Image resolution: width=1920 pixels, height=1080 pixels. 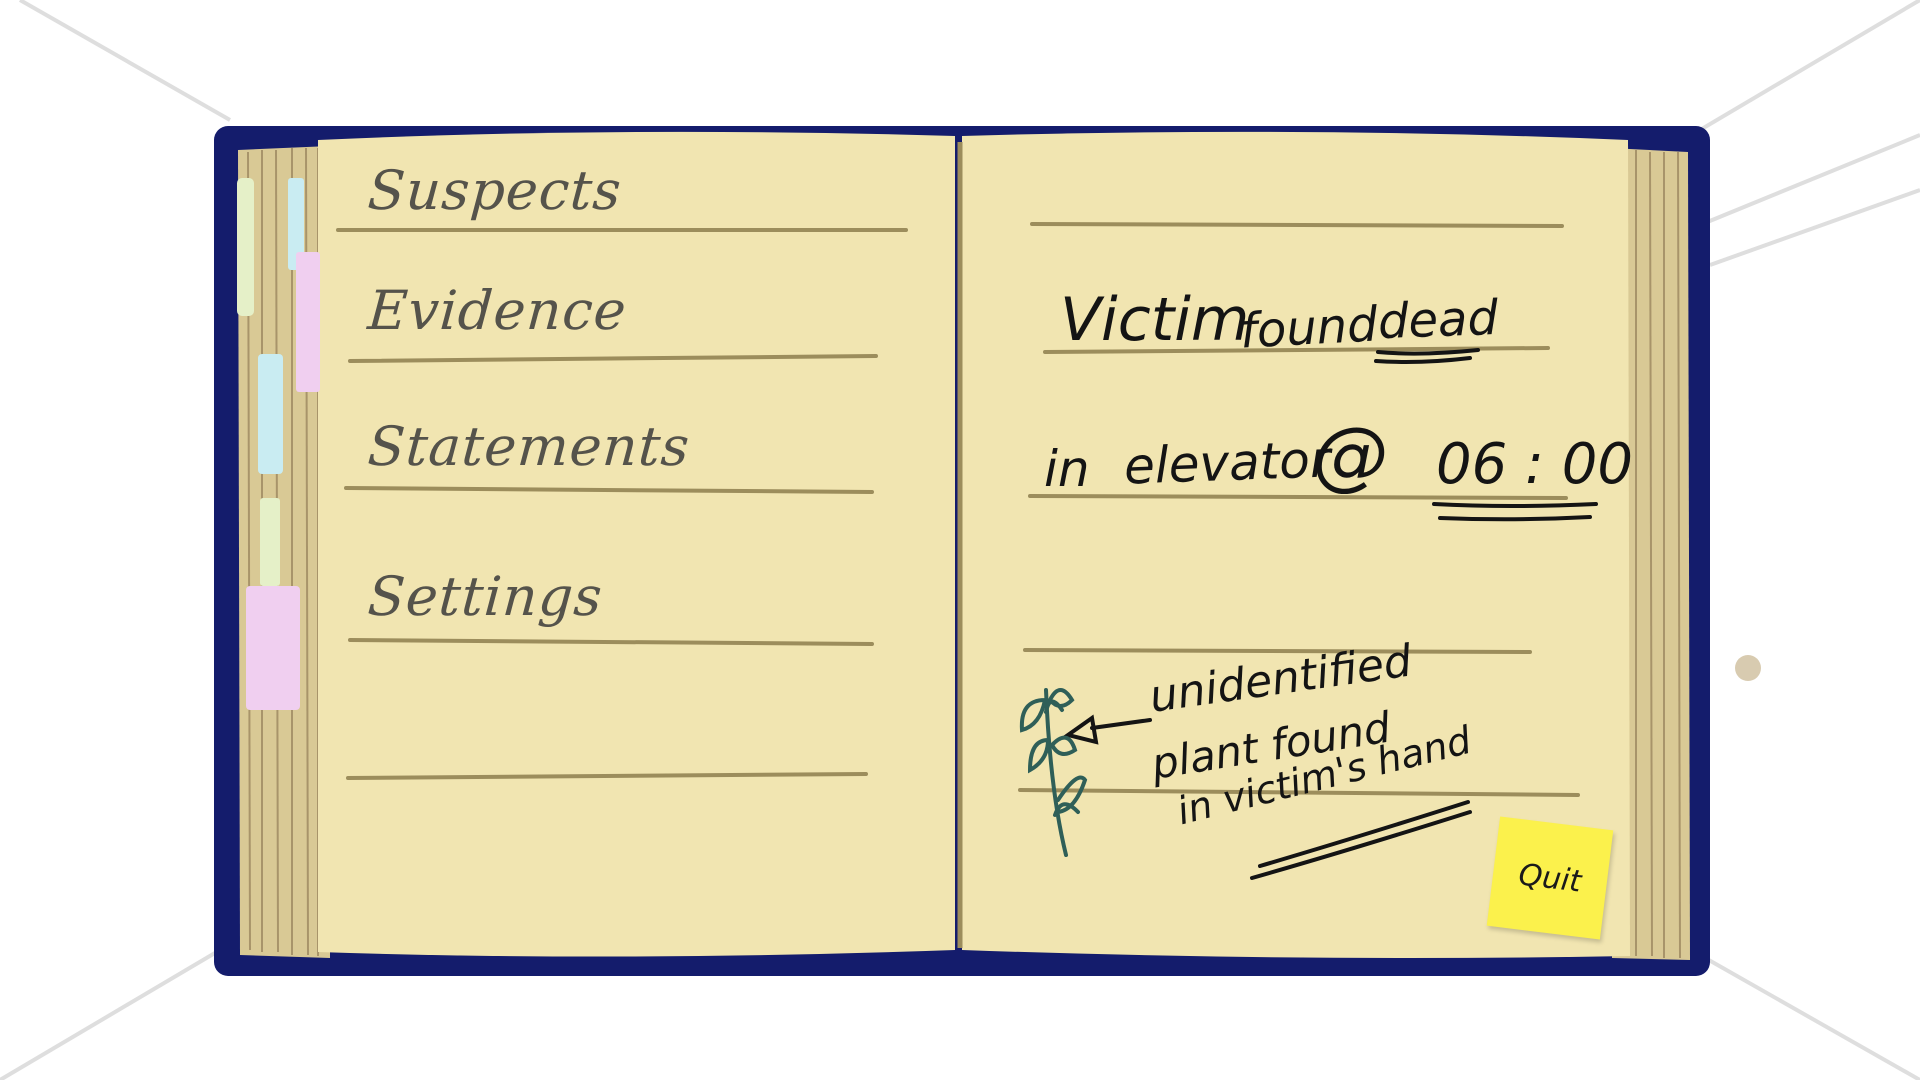 I want to click on menu-item-settings-label: Settings, so click(x=485, y=596).